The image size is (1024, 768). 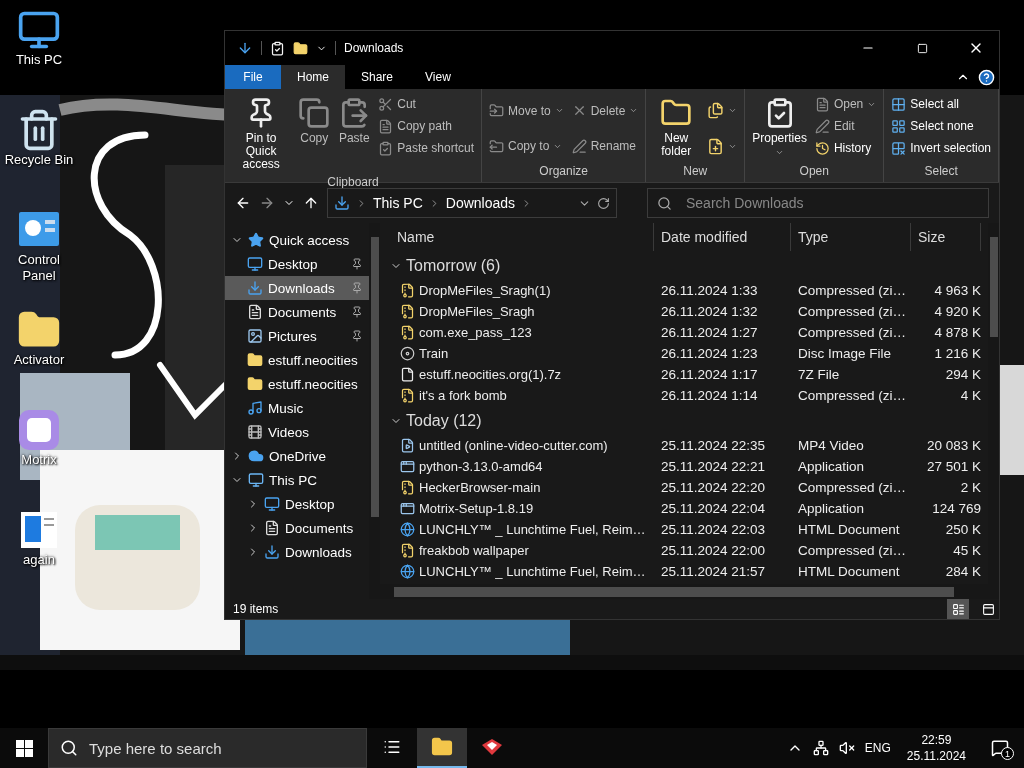 What do you see at coordinates (676, 127) in the screenshot?
I see `ribbon-button: New folder` at bounding box center [676, 127].